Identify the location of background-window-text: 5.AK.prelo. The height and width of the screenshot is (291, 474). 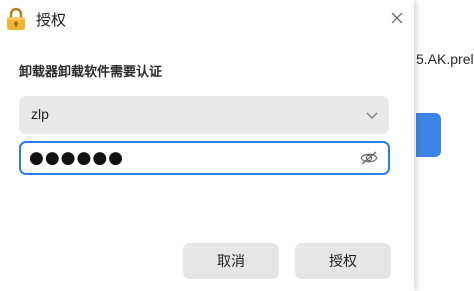
(445, 59).